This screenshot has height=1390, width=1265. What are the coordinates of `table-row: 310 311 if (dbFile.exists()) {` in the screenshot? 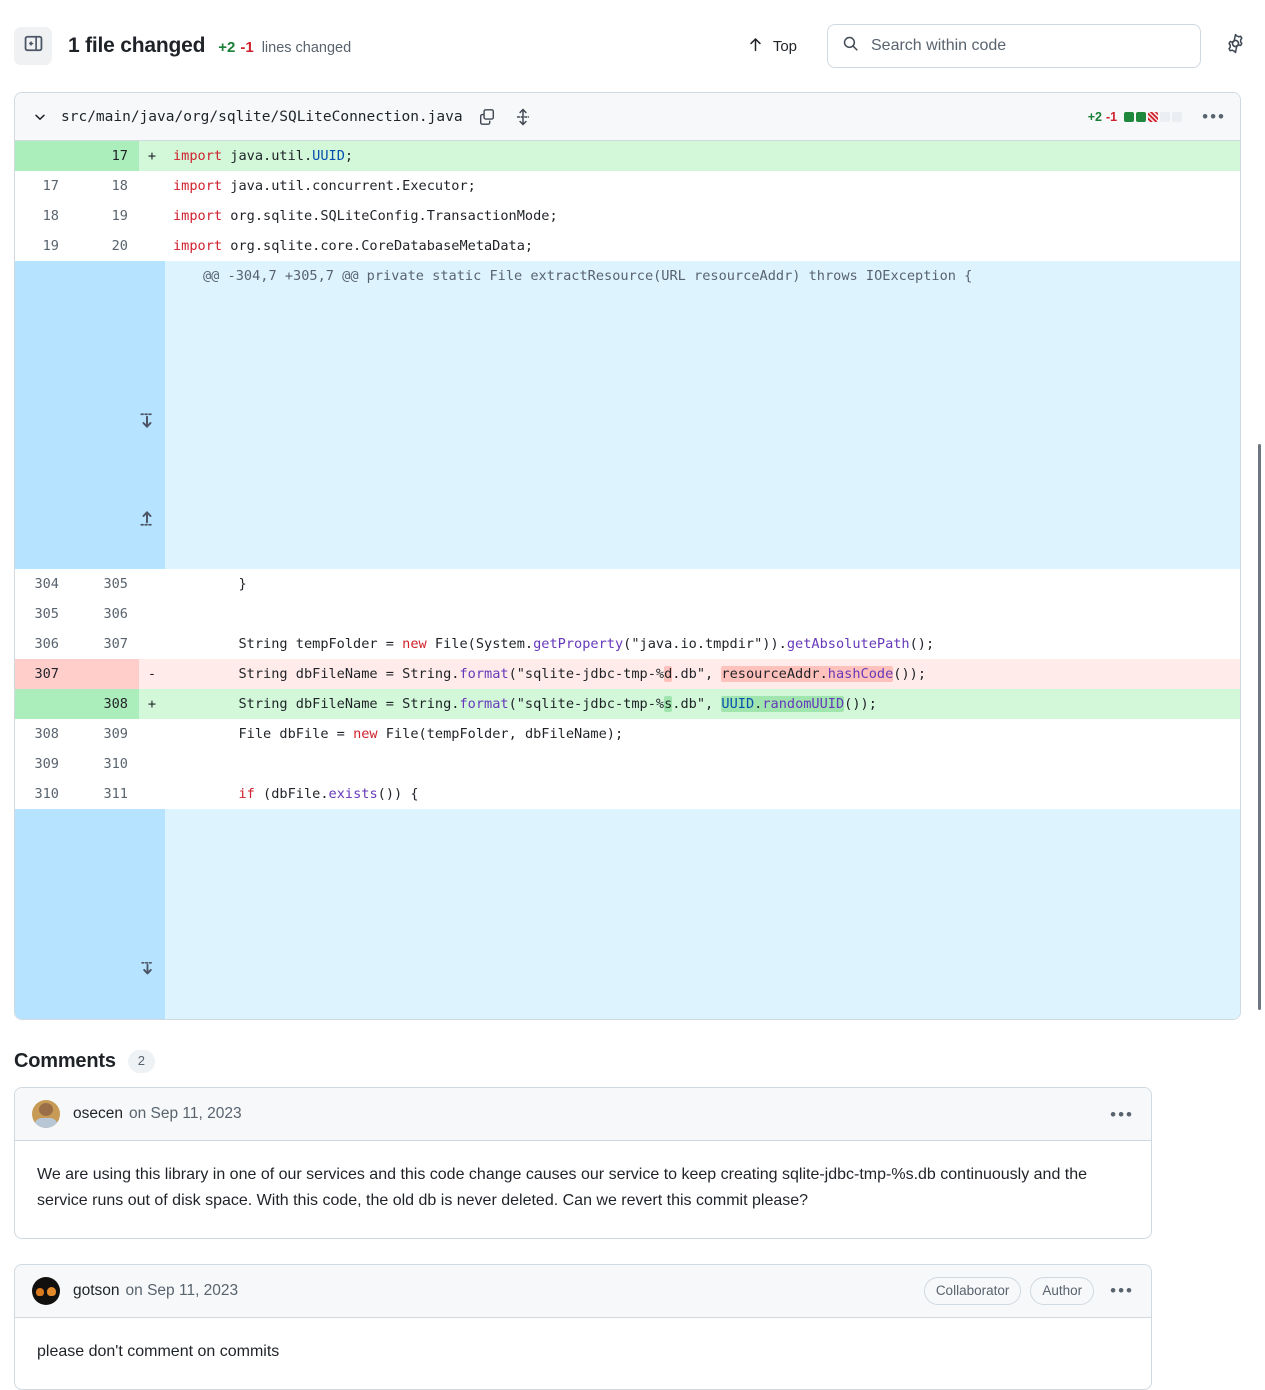 It's located at (627, 794).